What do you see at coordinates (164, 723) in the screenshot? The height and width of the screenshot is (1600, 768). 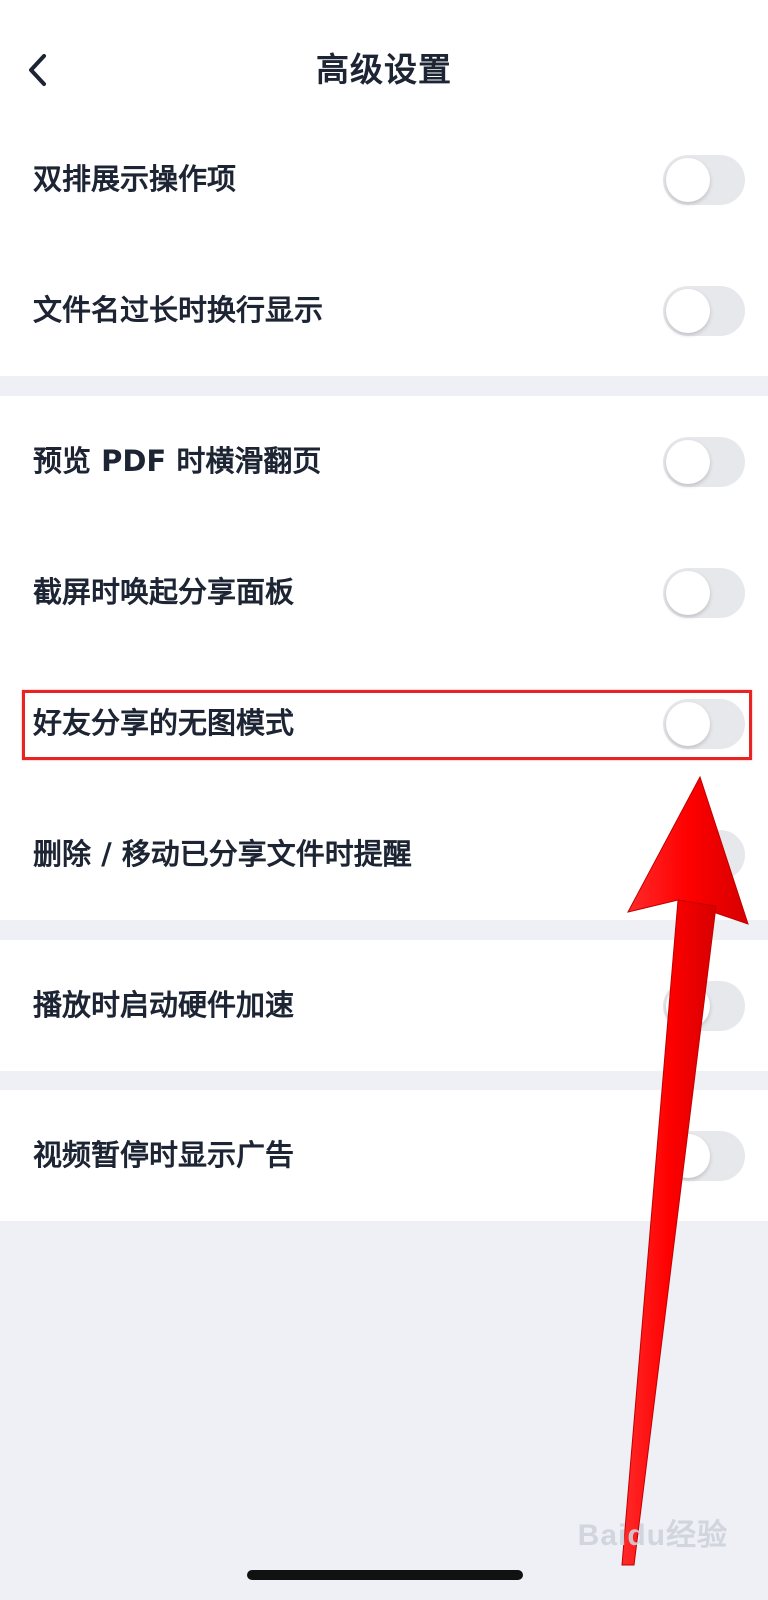 I see `setting-label: 好友分享的无图模式` at bounding box center [164, 723].